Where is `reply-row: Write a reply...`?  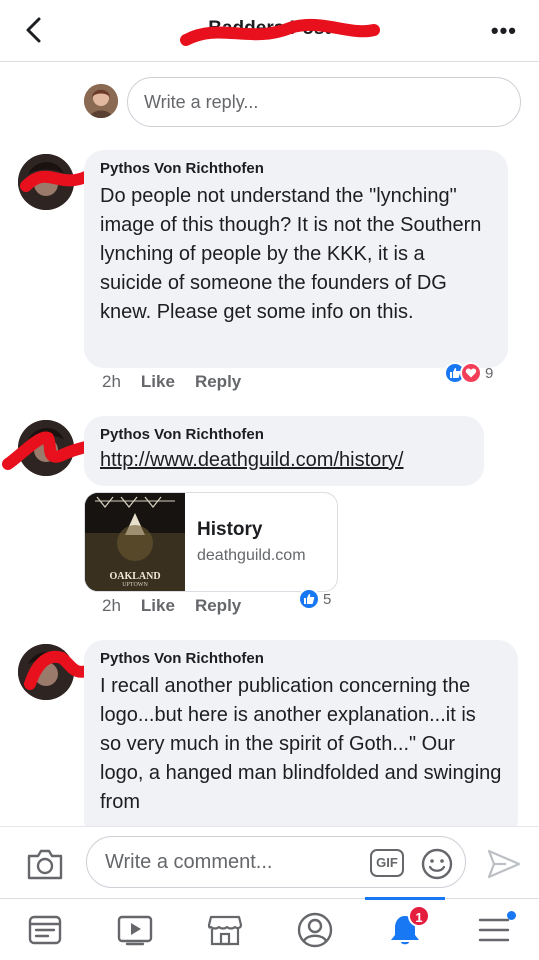 reply-row: Write a reply... is located at coordinates (269, 102).